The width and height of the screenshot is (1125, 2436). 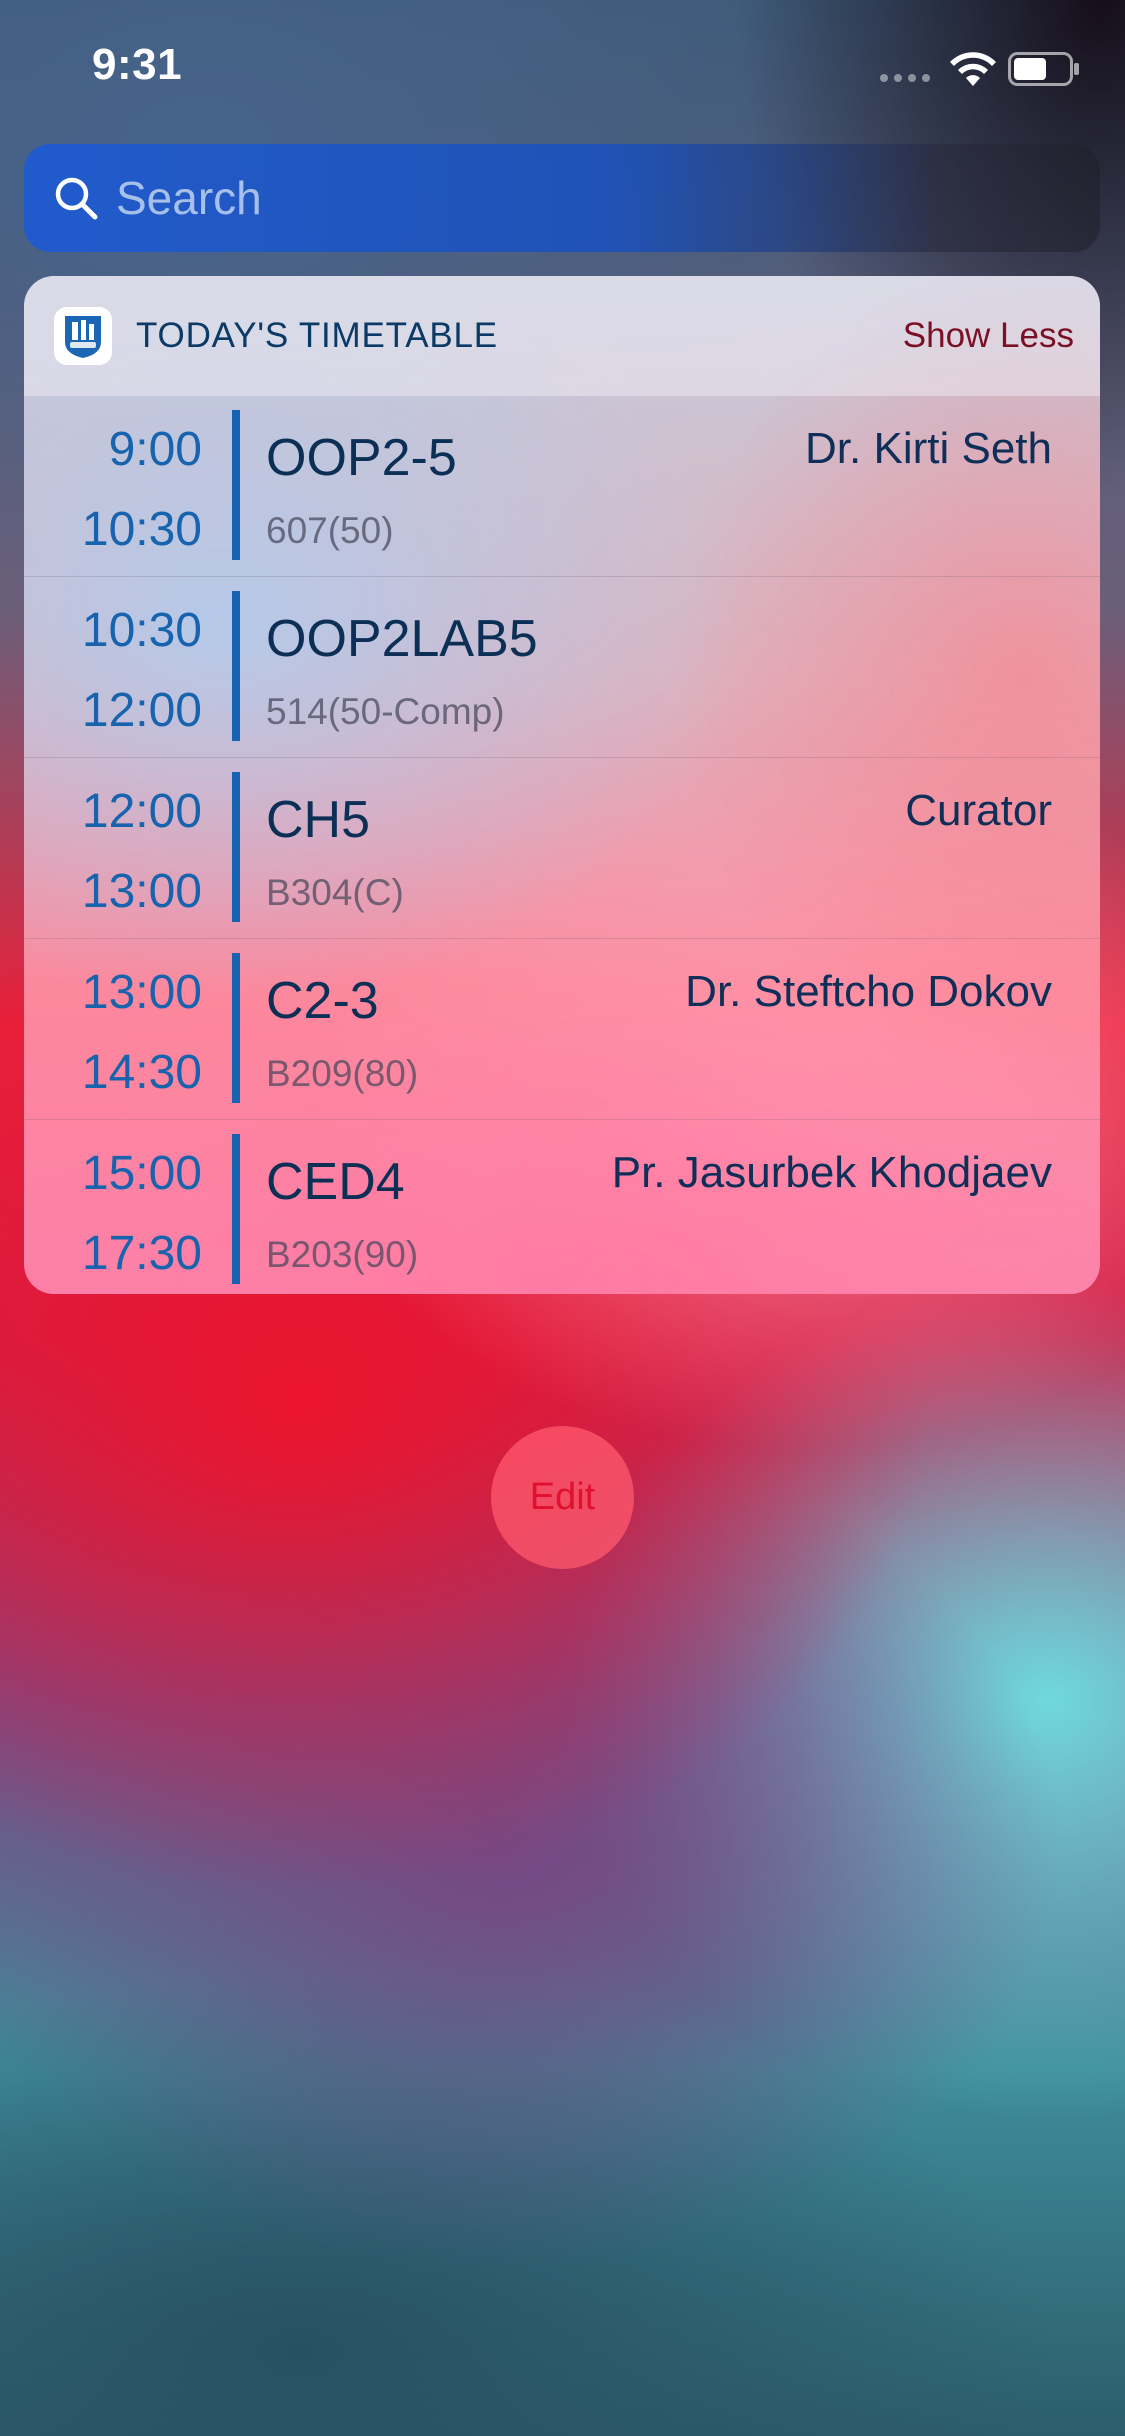 I want to click on end-time: 12:00, so click(x=141, y=710).